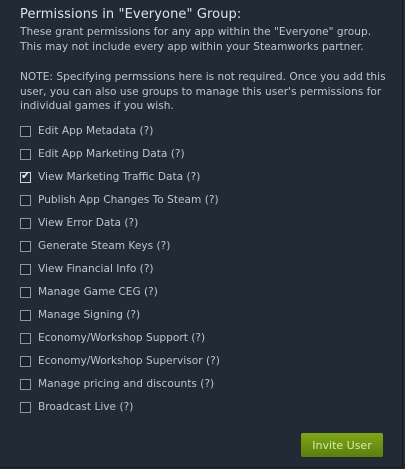  What do you see at coordinates (119, 177) in the screenshot?
I see `permission-label: View Marketing Traffic Data (?)` at bounding box center [119, 177].